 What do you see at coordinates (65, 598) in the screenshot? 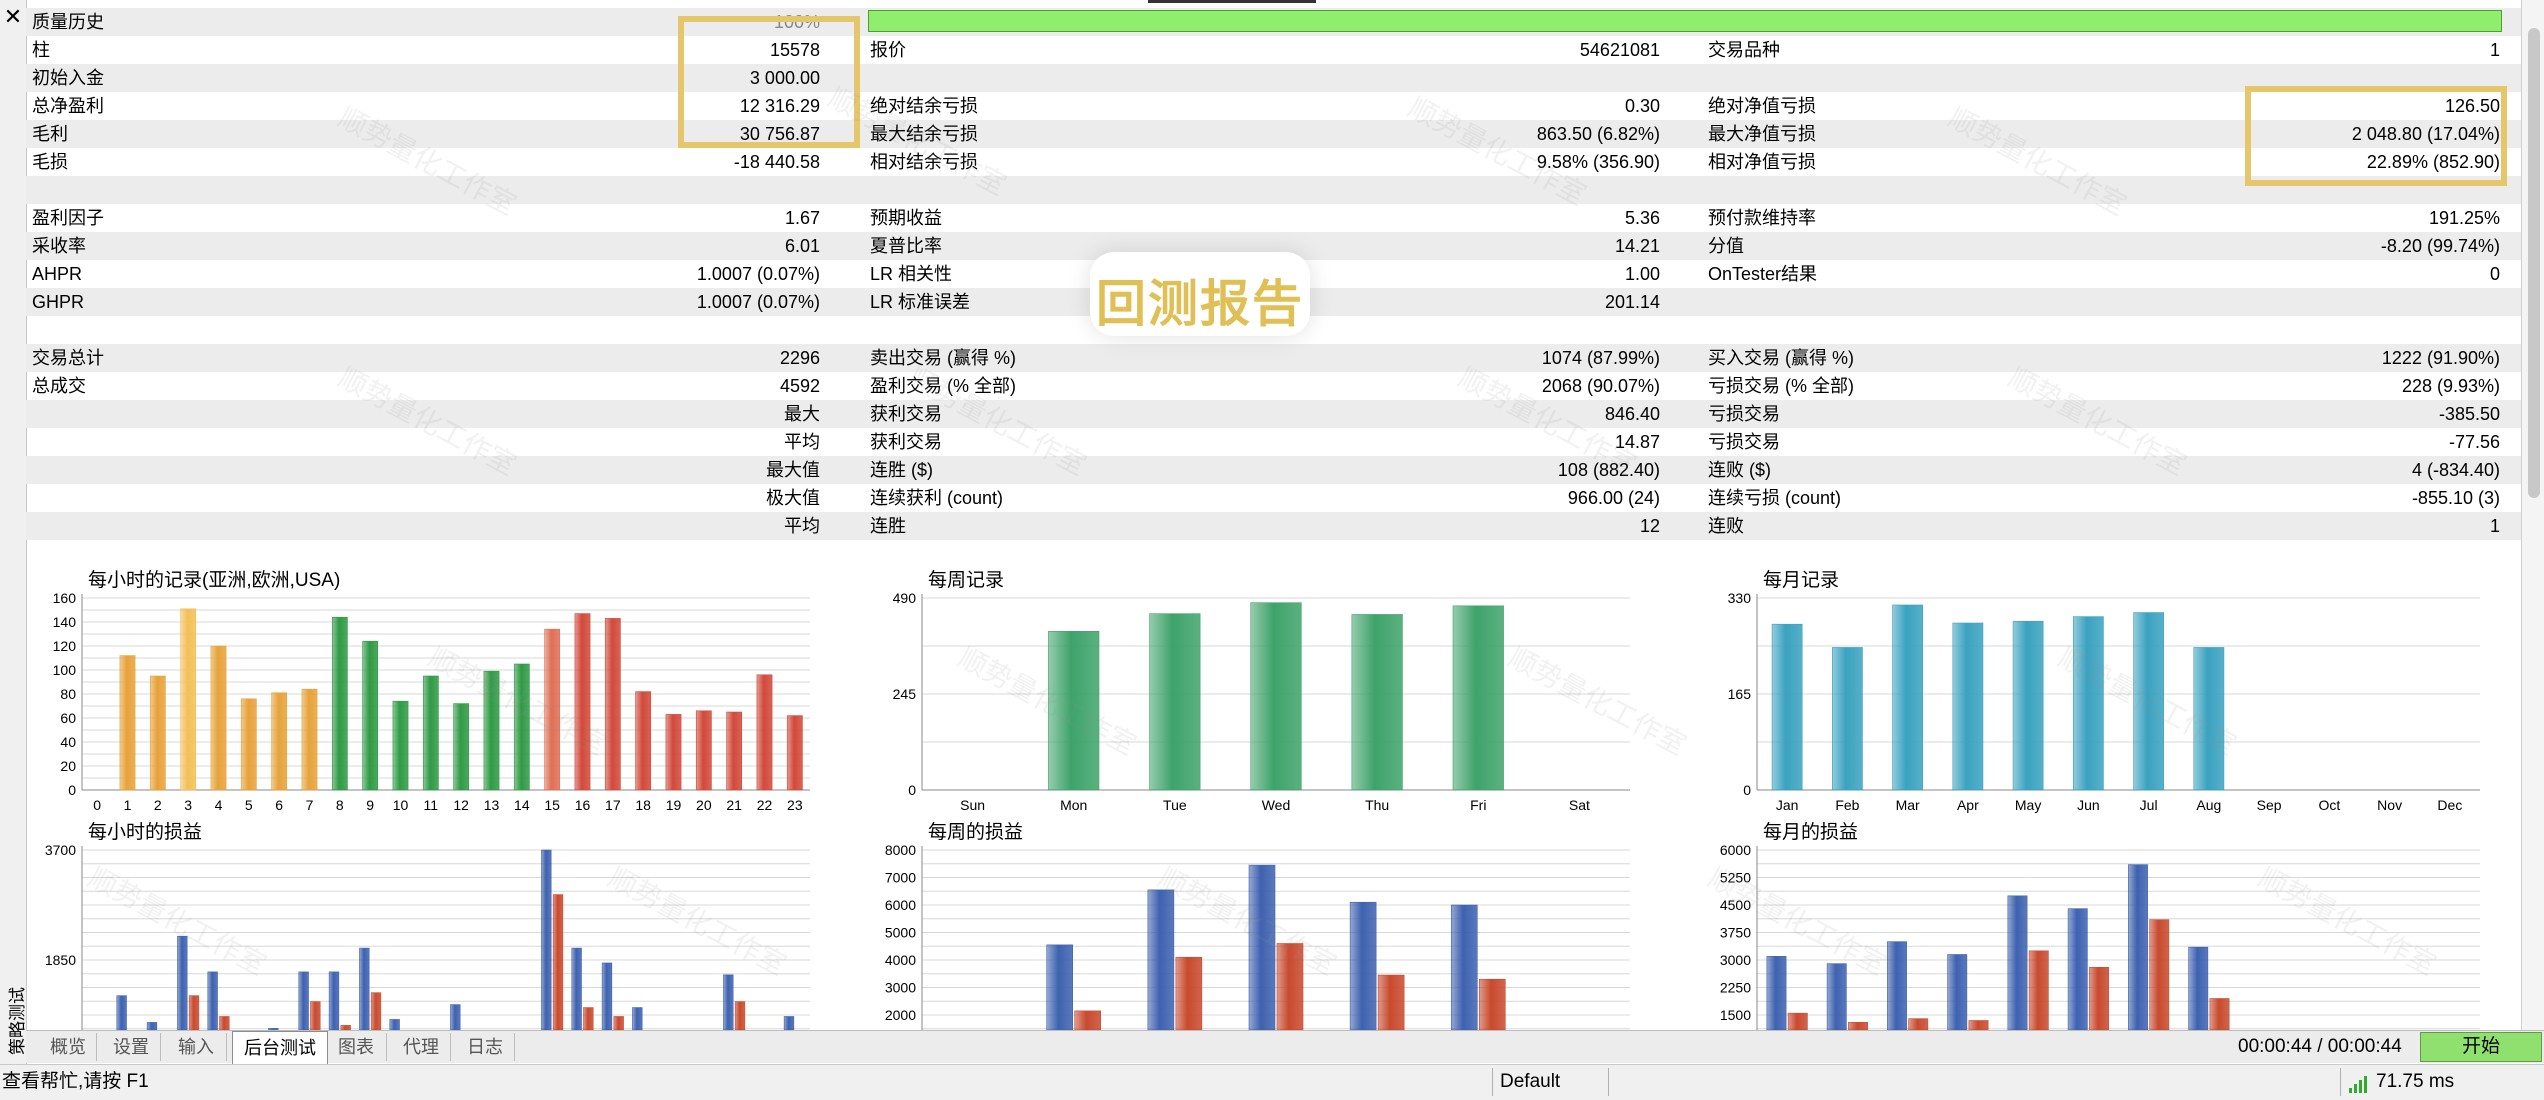
I see `y-tick-label: 160` at bounding box center [65, 598].